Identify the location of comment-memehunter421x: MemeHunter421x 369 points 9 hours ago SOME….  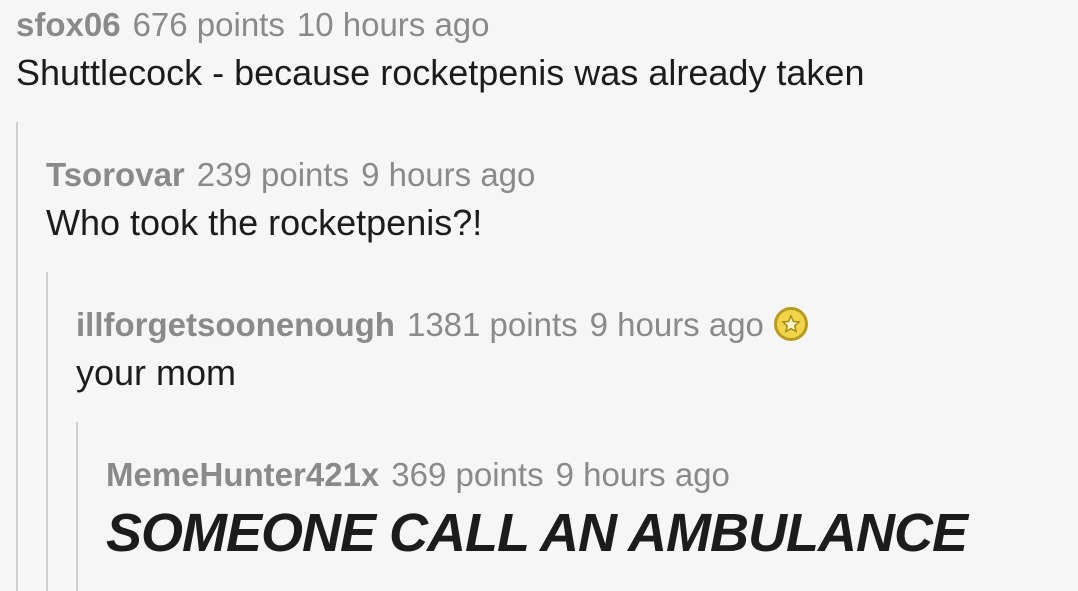
(537, 509).